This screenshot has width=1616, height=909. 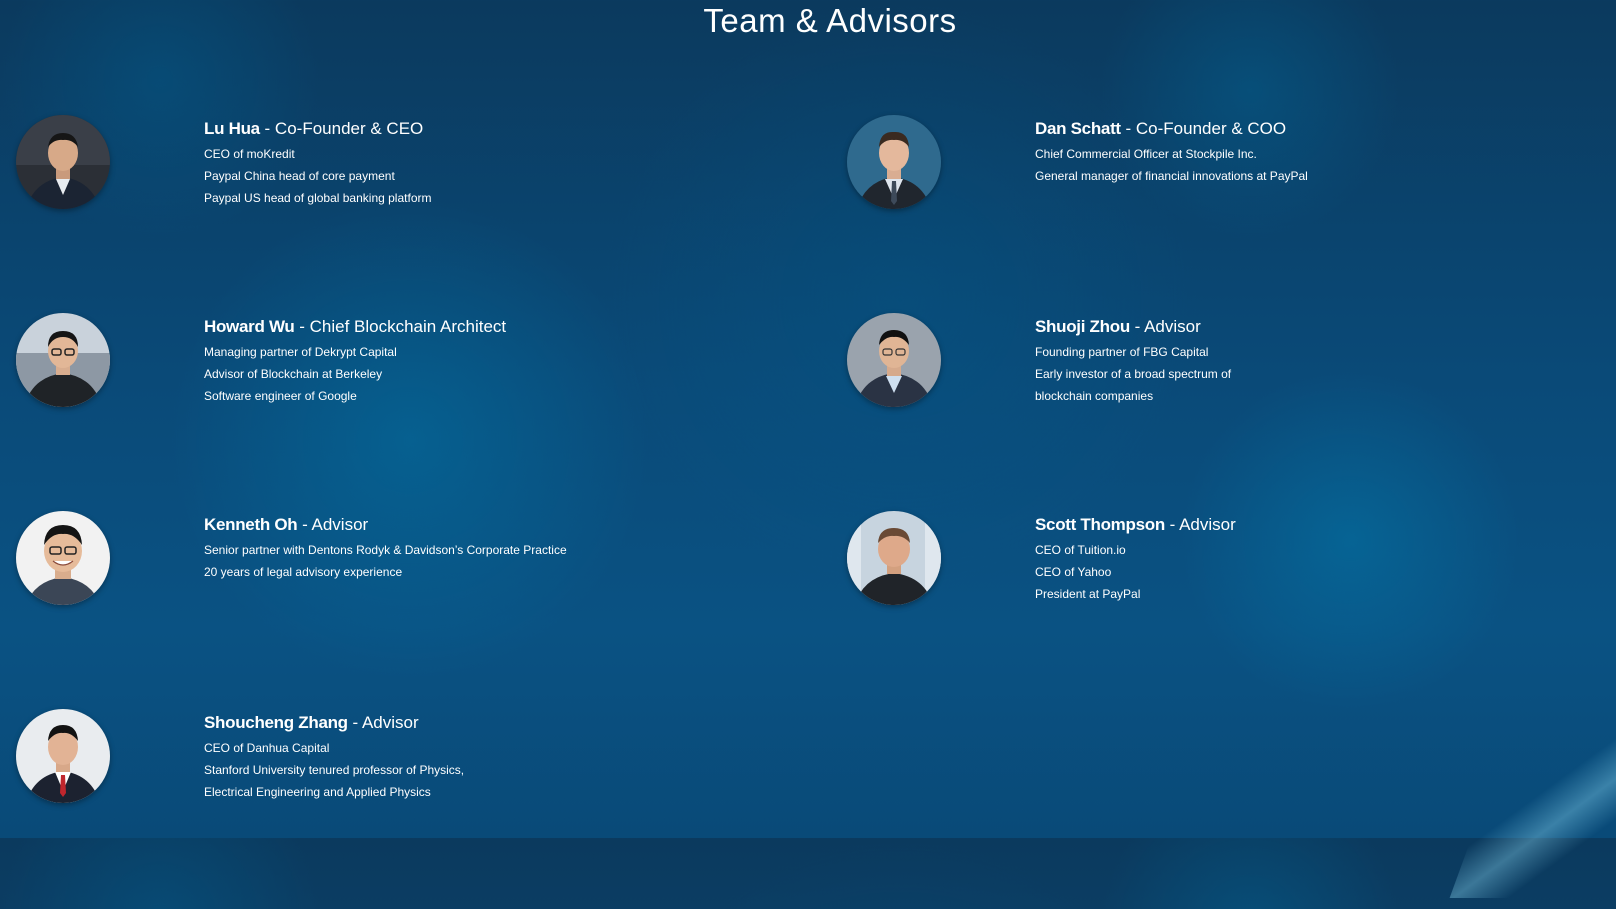 What do you see at coordinates (1080, 550) in the screenshot?
I see `member-detail: CEO of Tuition.io` at bounding box center [1080, 550].